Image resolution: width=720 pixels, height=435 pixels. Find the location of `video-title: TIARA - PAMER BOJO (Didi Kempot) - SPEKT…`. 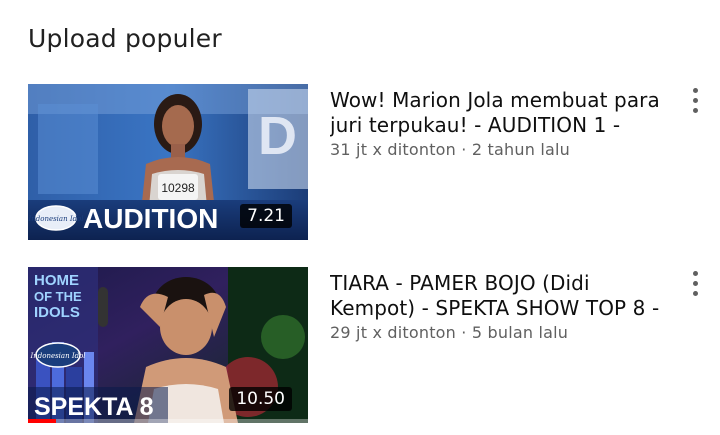

video-title: TIARA - PAMER BOJO (Didi Kempot) - SPEKT… is located at coordinates (500, 296).